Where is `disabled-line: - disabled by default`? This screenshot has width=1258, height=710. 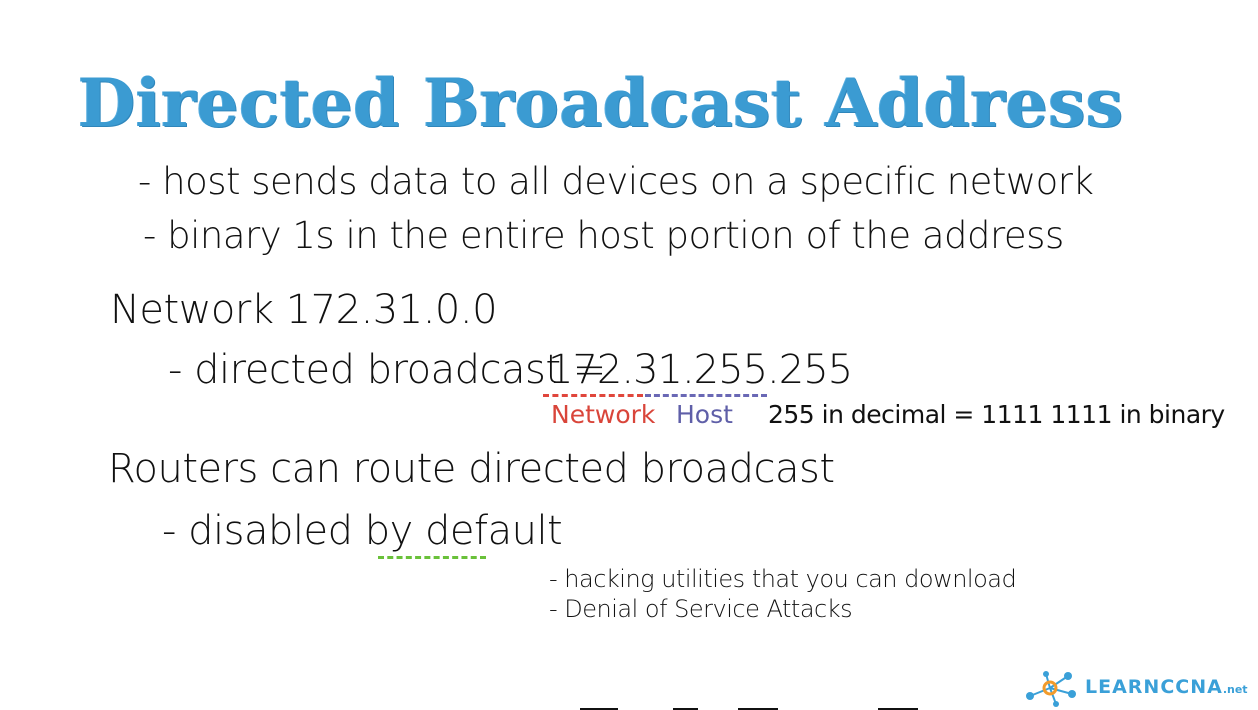
disabled-line: - disabled by default is located at coordinates (362, 531).